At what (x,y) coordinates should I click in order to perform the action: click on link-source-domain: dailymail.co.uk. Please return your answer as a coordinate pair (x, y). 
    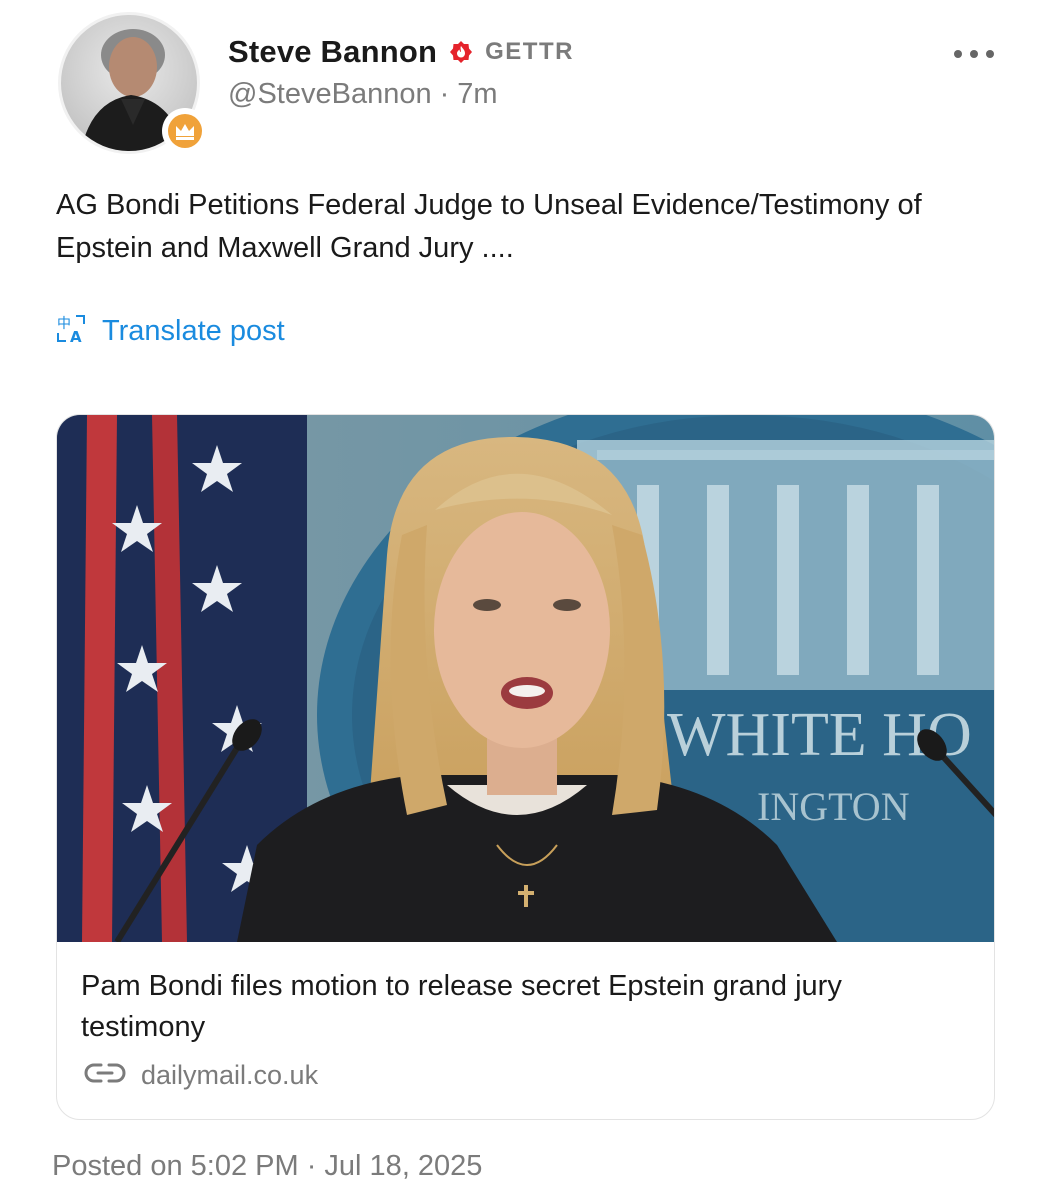
    Looking at the image, I should click on (230, 1075).